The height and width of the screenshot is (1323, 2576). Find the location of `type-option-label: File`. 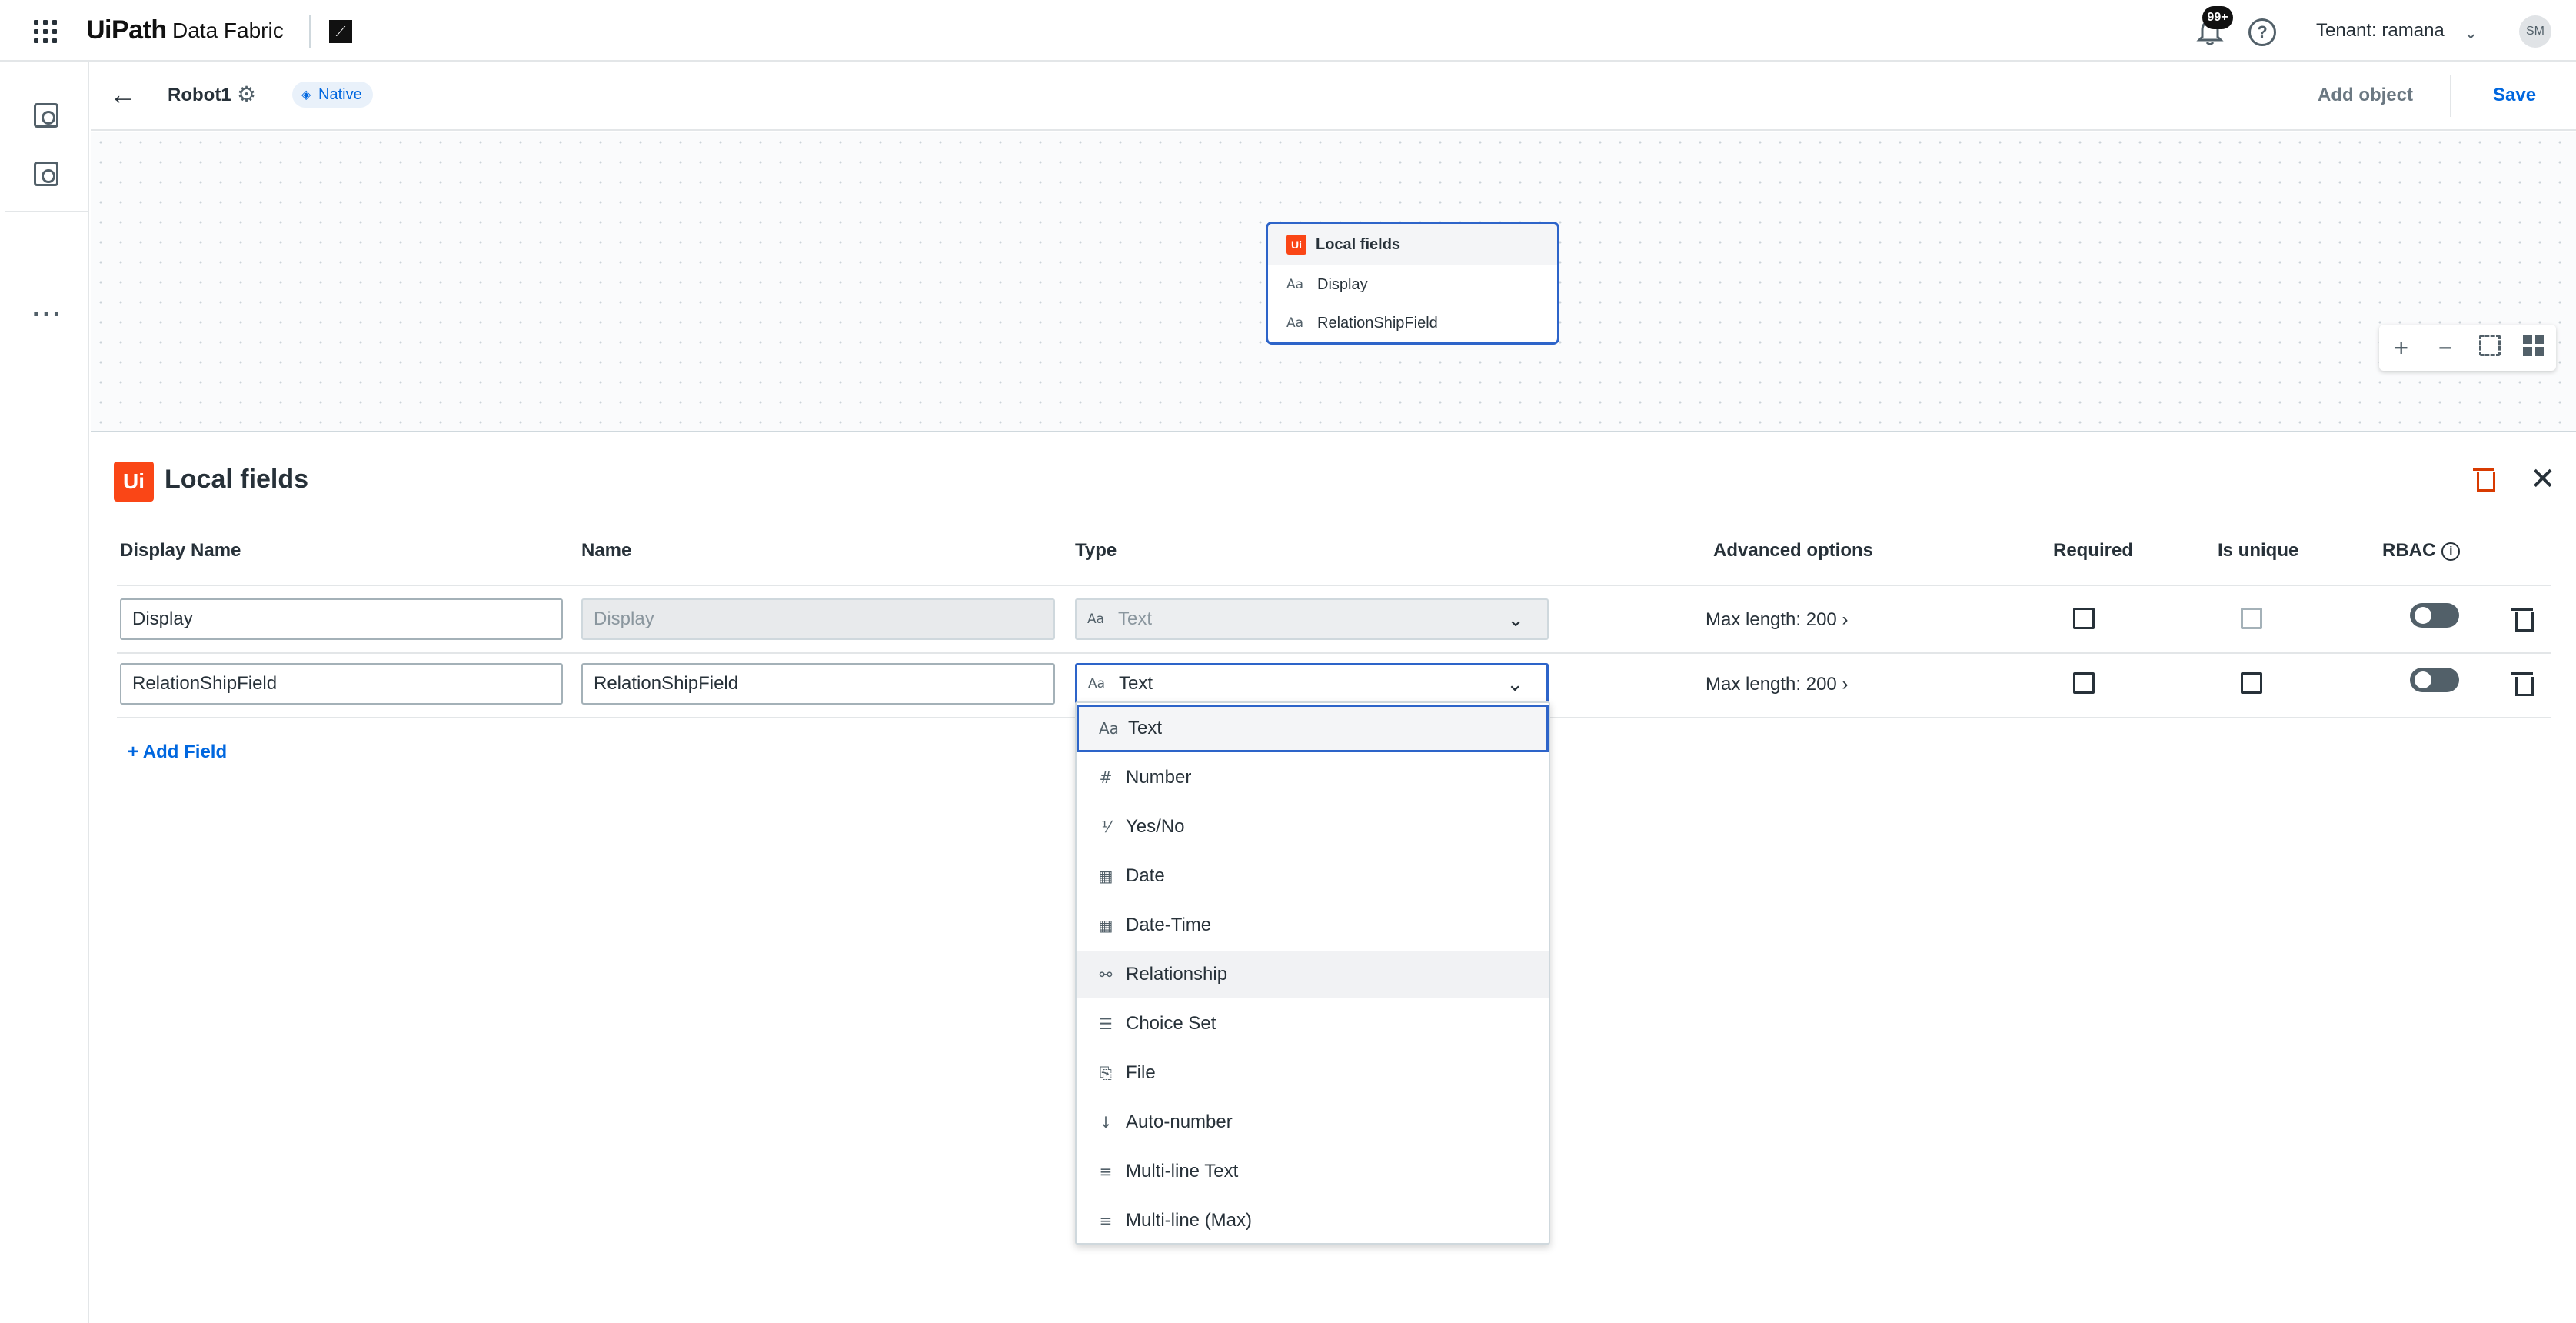

type-option-label: File is located at coordinates (1141, 1073).